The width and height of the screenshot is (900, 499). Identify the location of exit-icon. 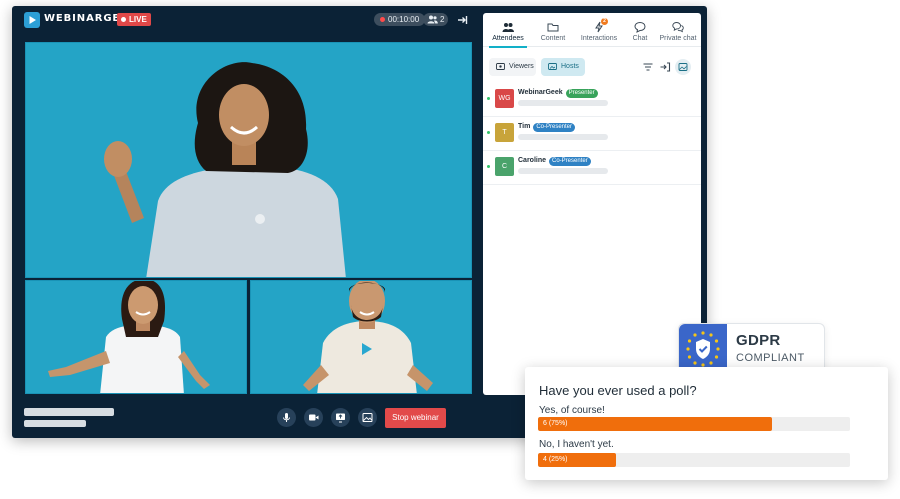
(462, 22).